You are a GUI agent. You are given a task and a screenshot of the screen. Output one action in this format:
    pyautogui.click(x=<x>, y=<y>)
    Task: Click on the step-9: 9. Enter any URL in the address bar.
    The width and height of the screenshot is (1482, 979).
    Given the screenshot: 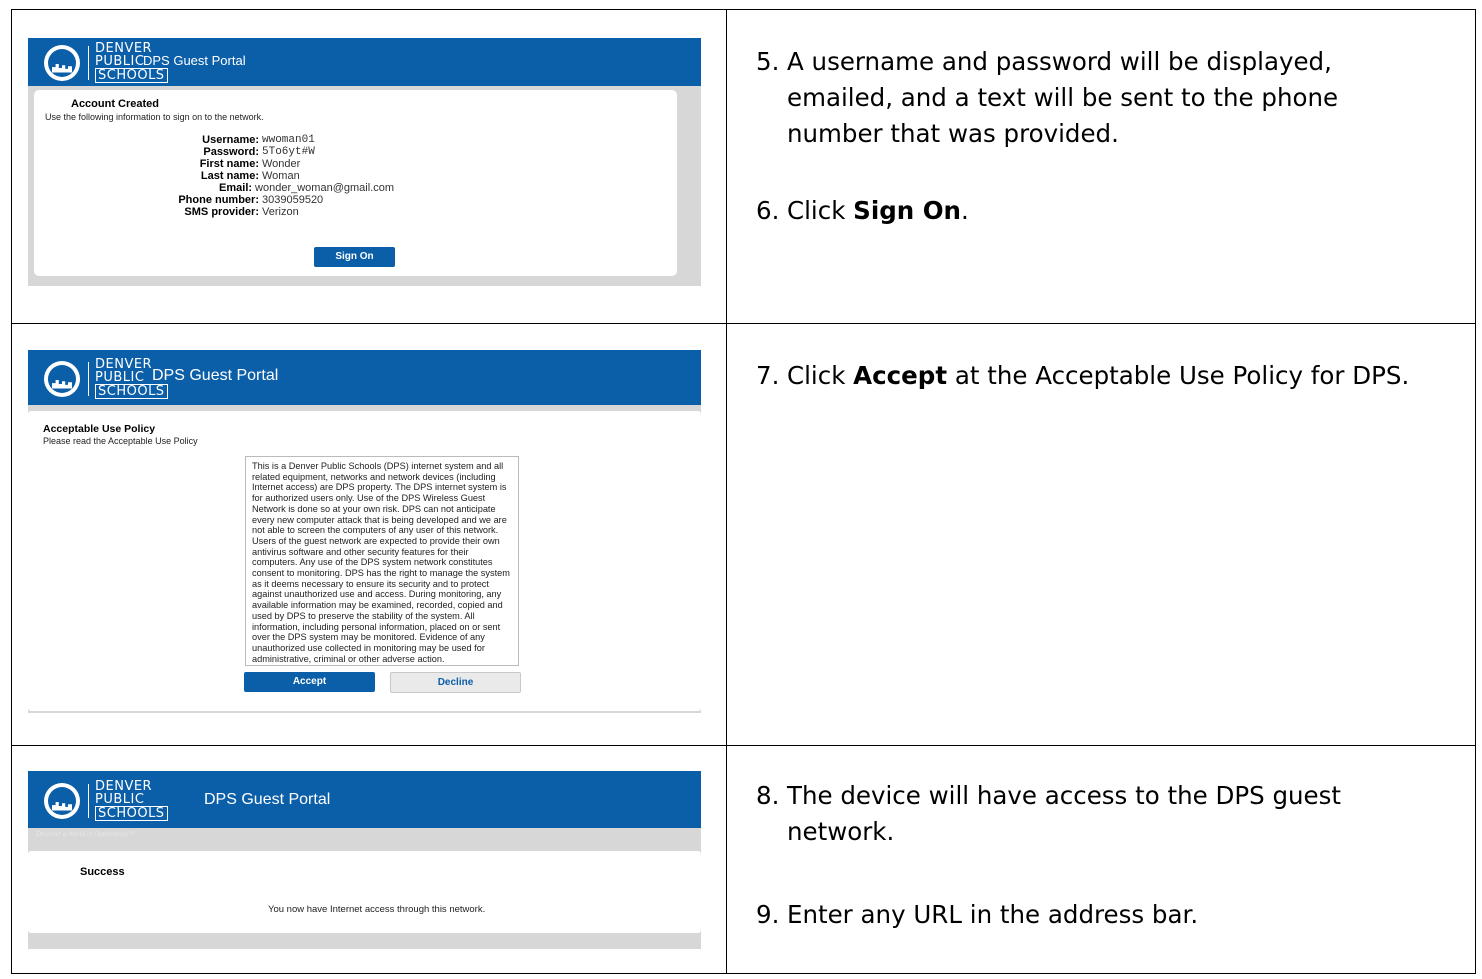 What is the action you would take?
    pyautogui.click(x=1070, y=915)
    